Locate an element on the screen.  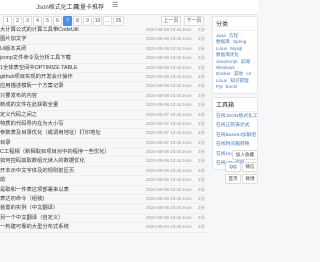
site-title-link: Json格式化工具 is located at coordinates (57, 6).